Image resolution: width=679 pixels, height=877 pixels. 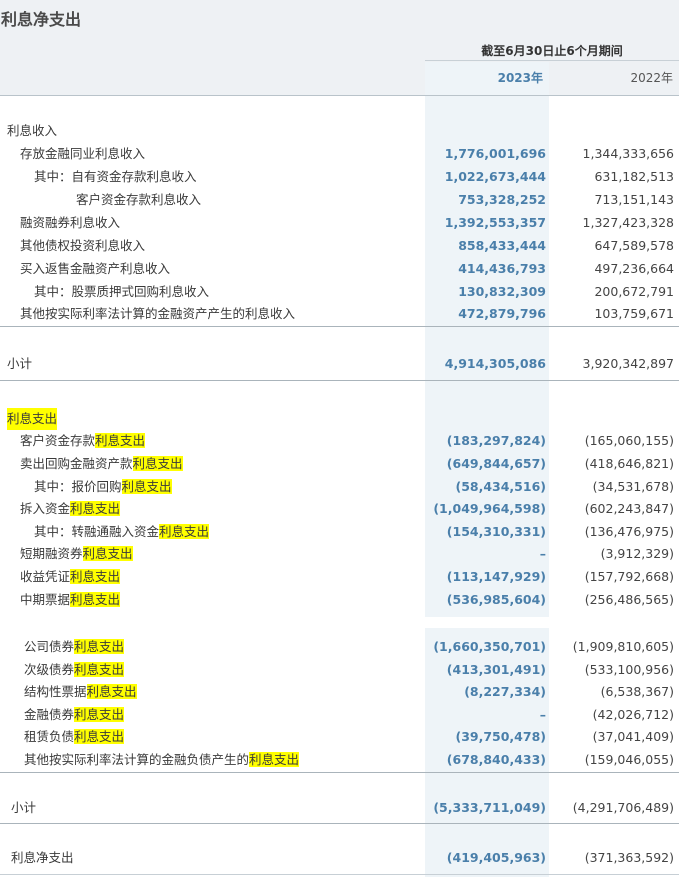 I want to click on income-subtotal-row: 小计 4,914,305,086 3,920,342,897, so click(x=339, y=364).